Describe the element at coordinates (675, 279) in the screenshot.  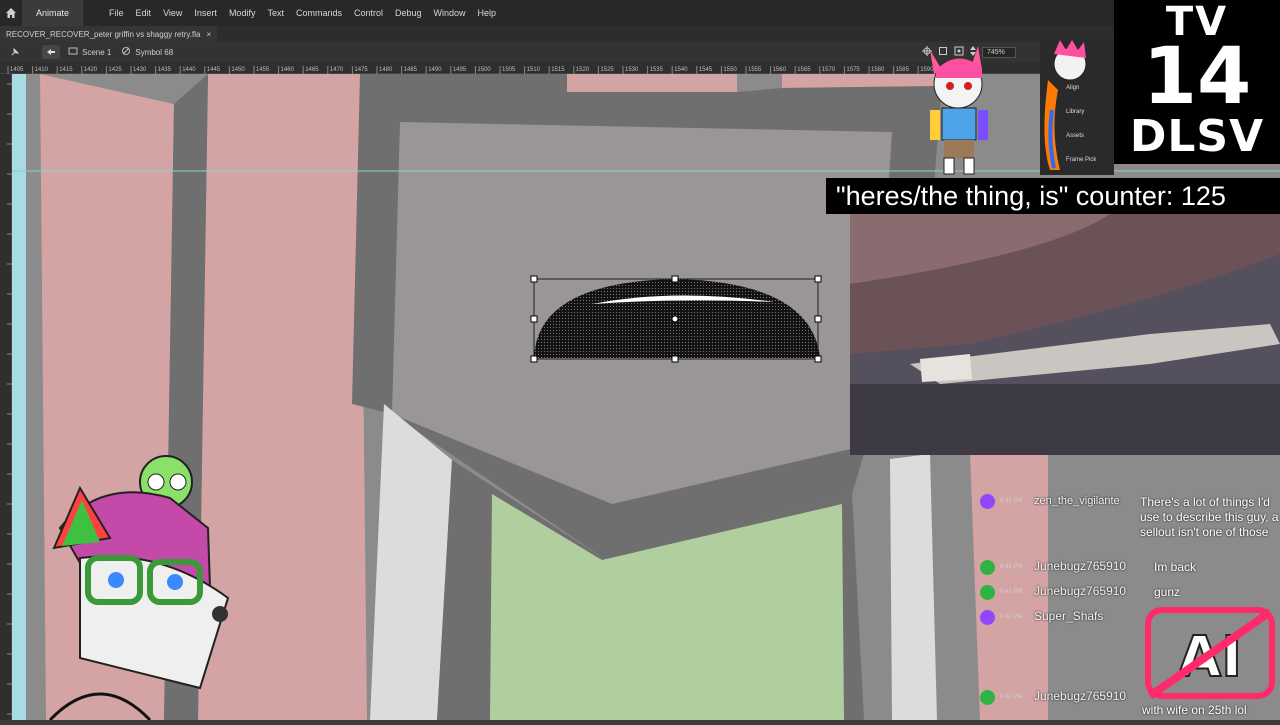
I see `handle-top-center` at that location.